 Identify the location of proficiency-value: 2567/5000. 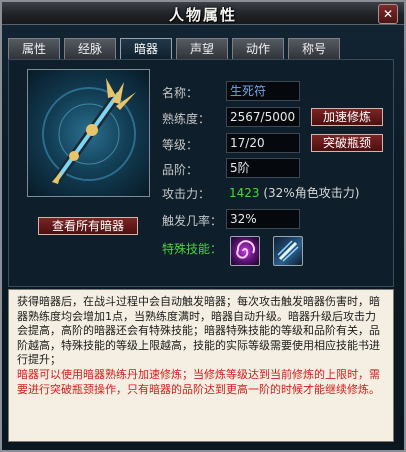
(263, 117).